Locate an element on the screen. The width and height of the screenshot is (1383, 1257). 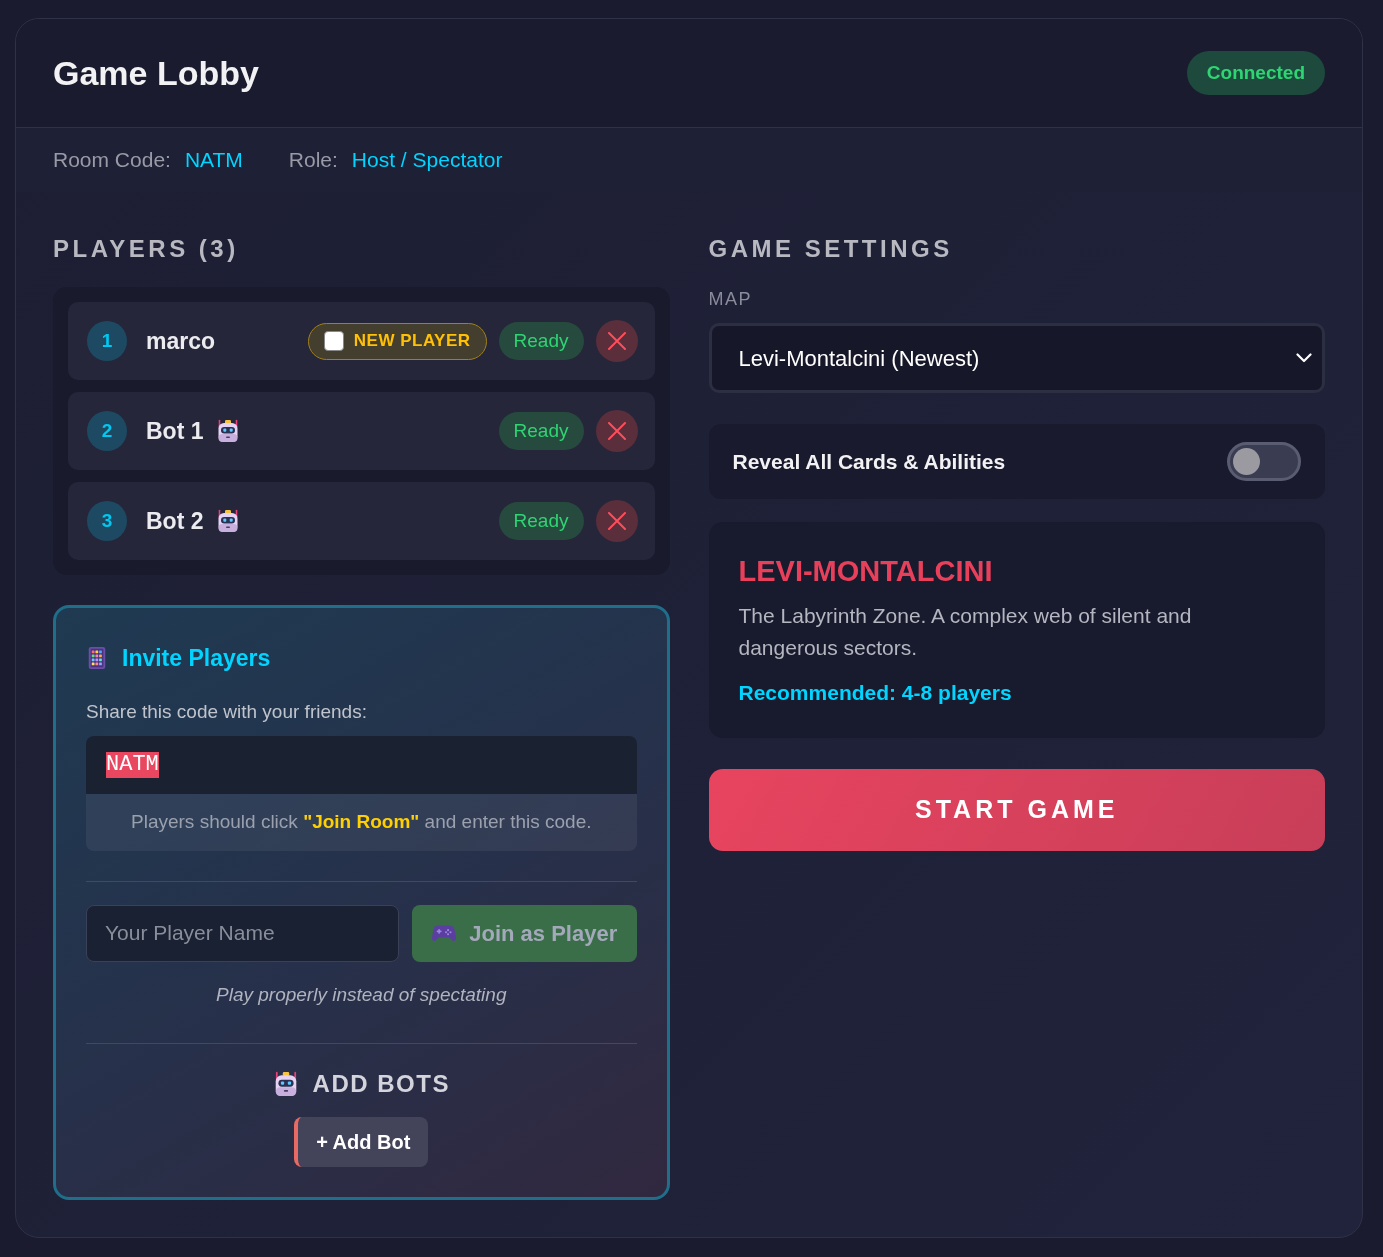
map-label: MAP is located at coordinates (730, 299).